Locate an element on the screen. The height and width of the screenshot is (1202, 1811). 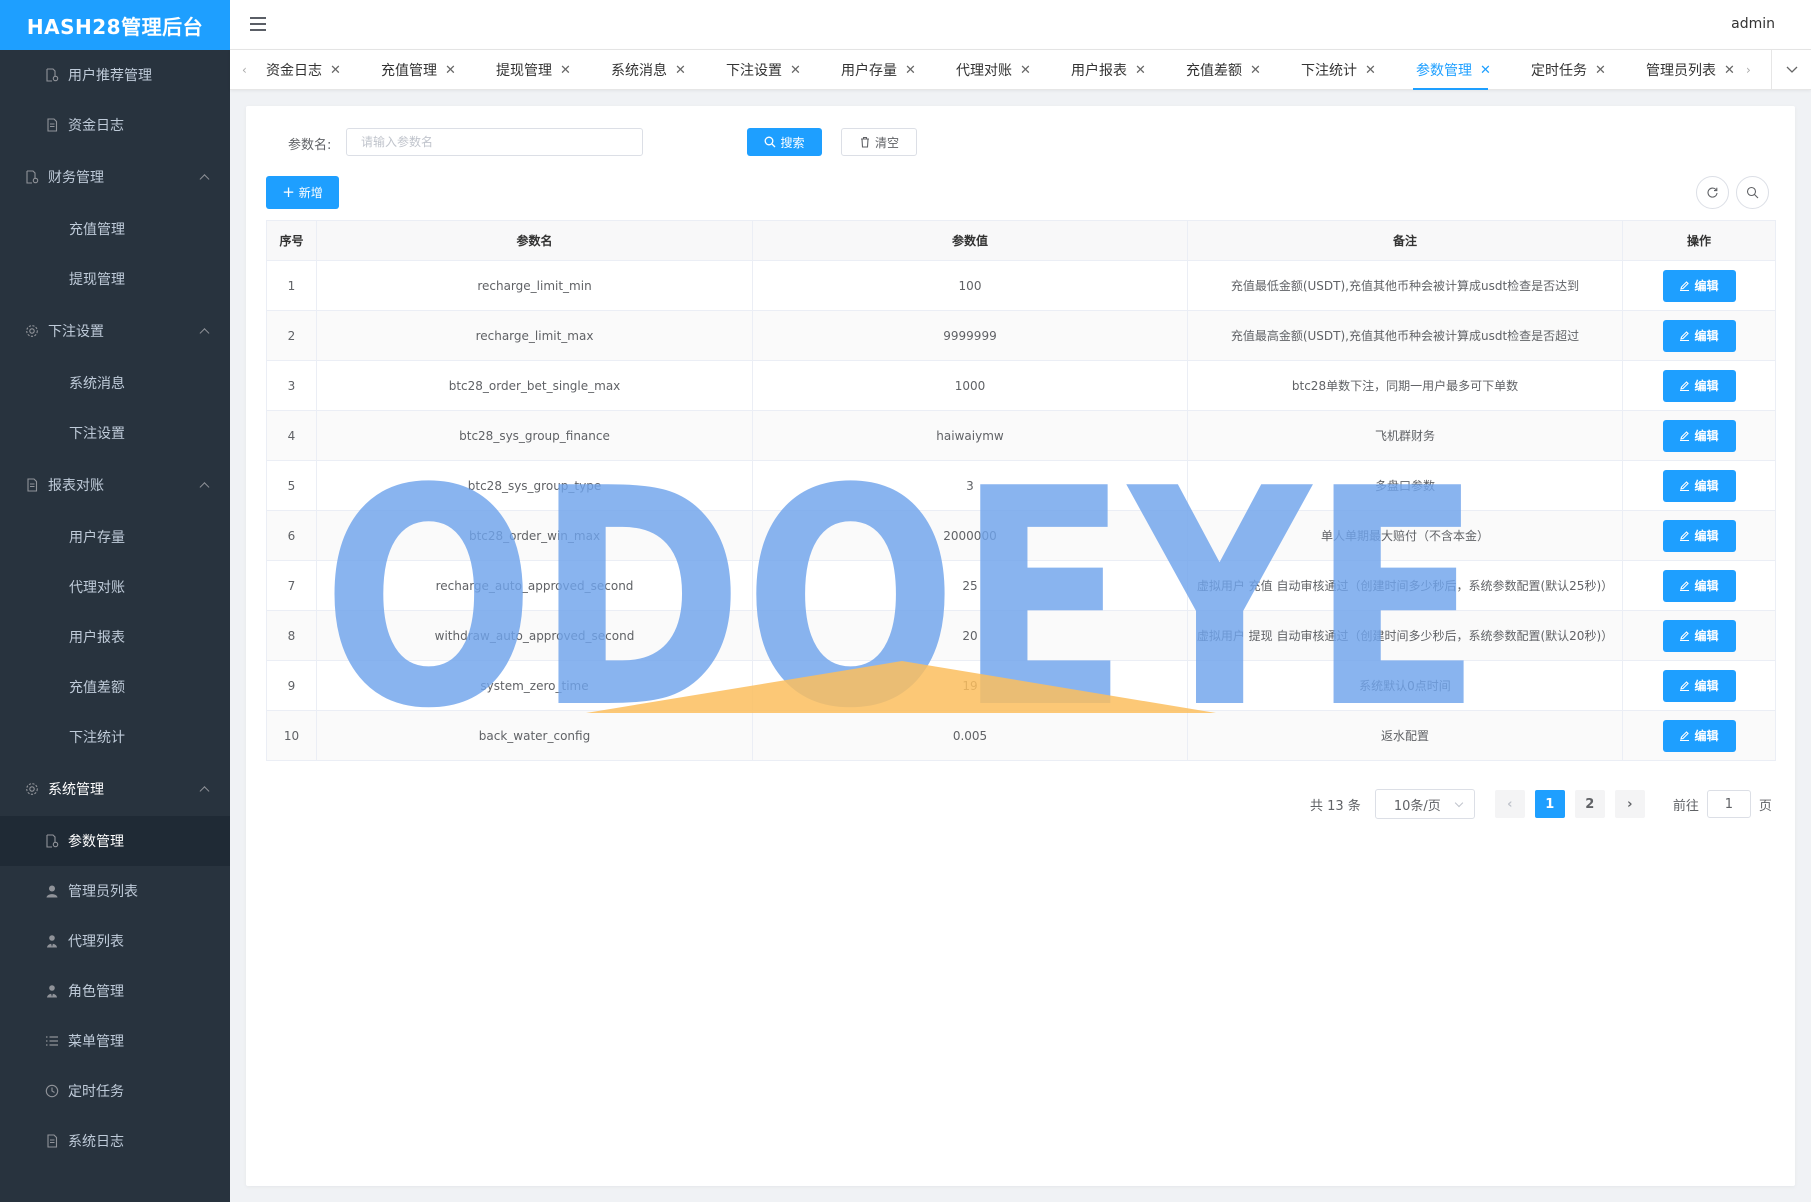
tab-label: 资金日志 is located at coordinates (294, 71).